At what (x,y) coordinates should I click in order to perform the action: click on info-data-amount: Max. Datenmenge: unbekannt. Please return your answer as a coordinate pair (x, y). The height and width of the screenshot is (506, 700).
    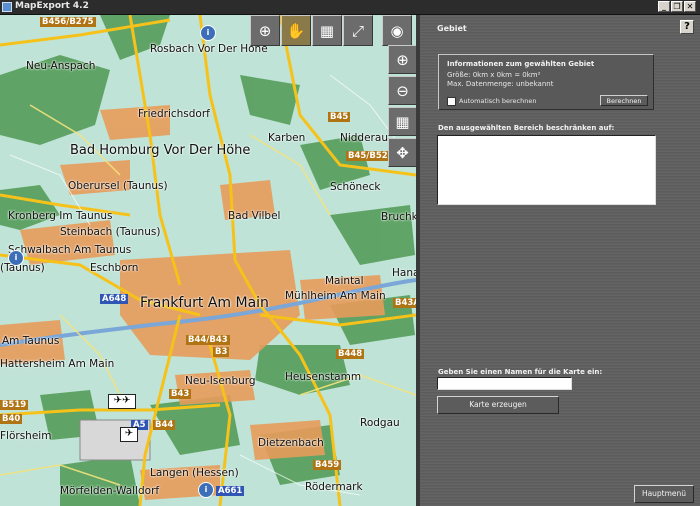
    Looking at the image, I should click on (500, 84).